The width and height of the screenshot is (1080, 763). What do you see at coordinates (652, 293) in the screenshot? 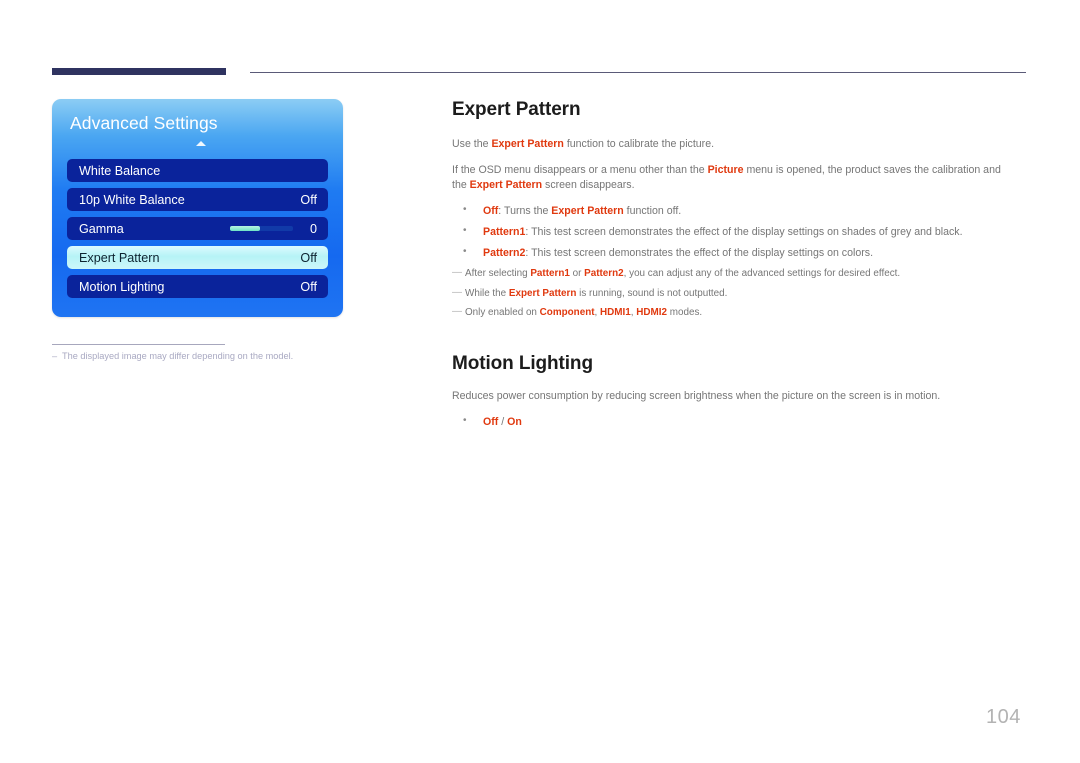
I see `body-text: is running, sound is not outputted.` at bounding box center [652, 293].